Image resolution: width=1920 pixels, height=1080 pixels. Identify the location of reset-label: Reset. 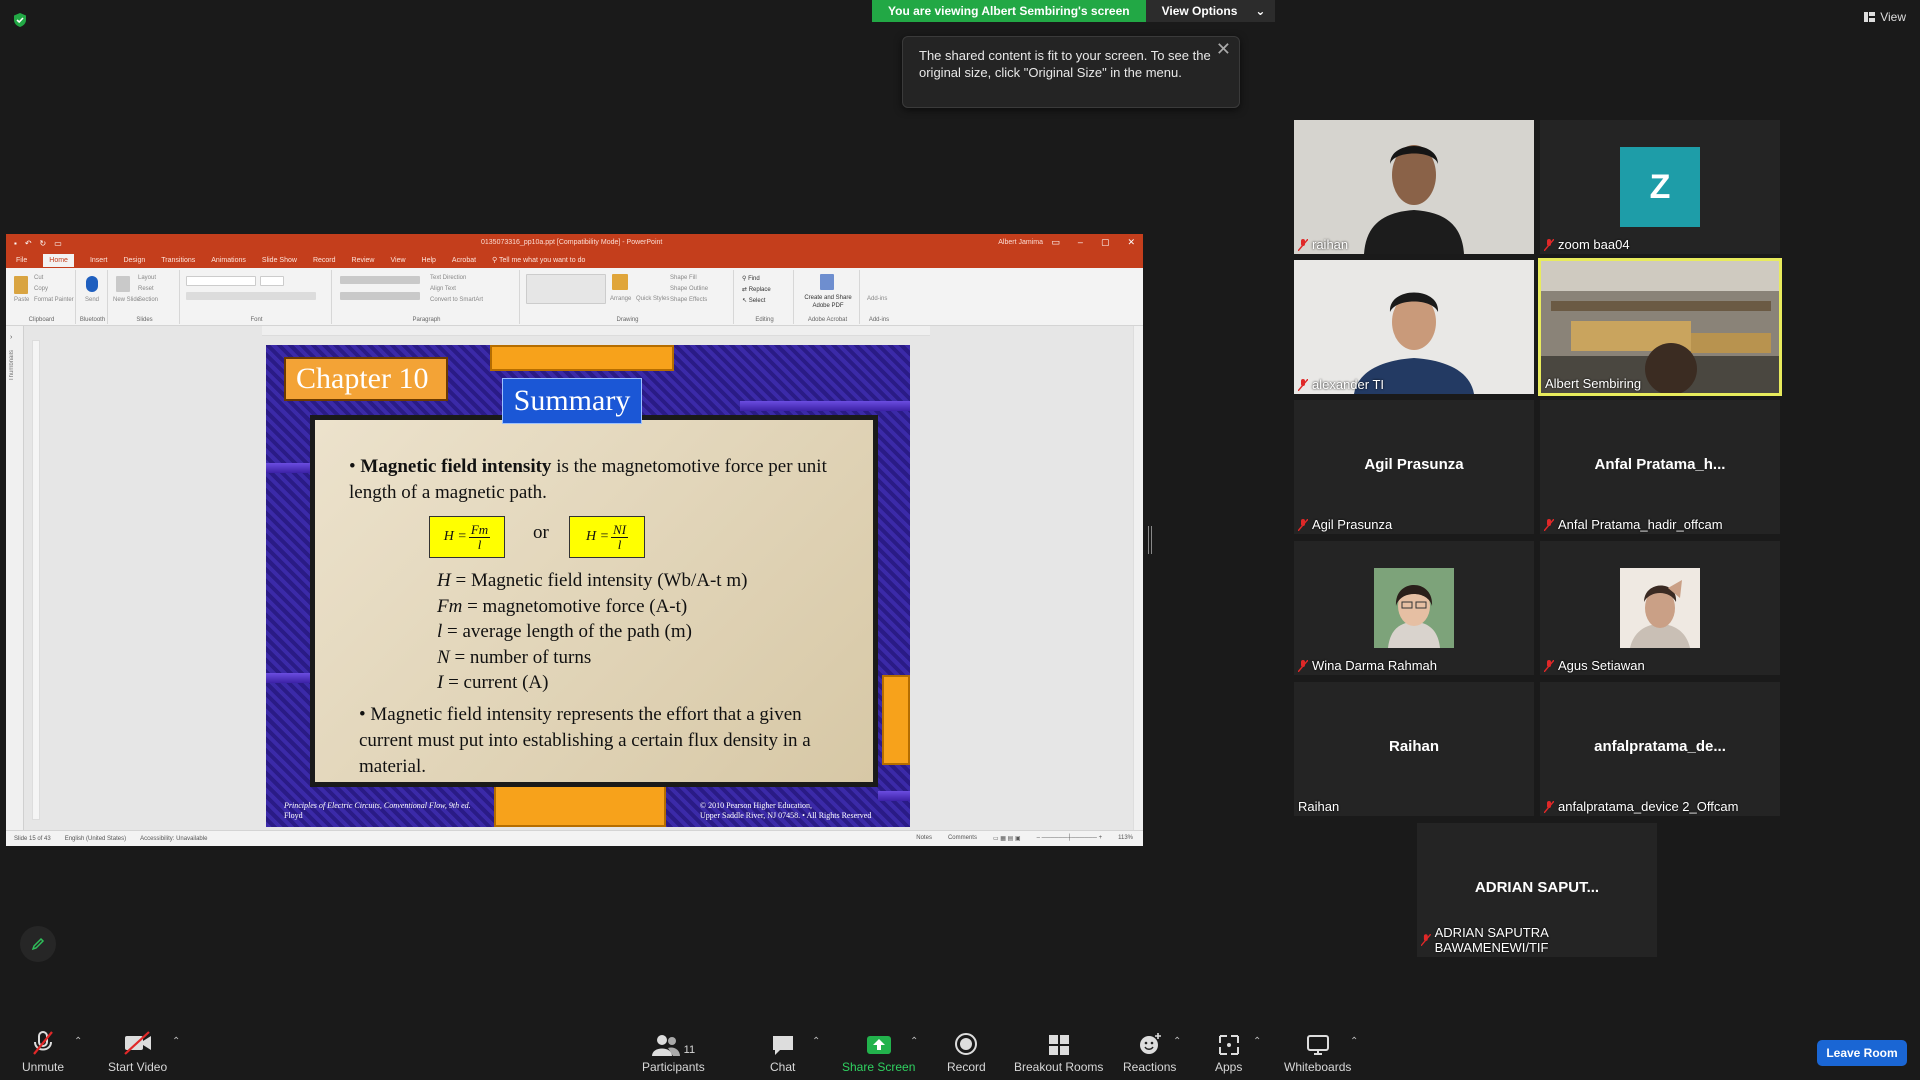
(146, 289).